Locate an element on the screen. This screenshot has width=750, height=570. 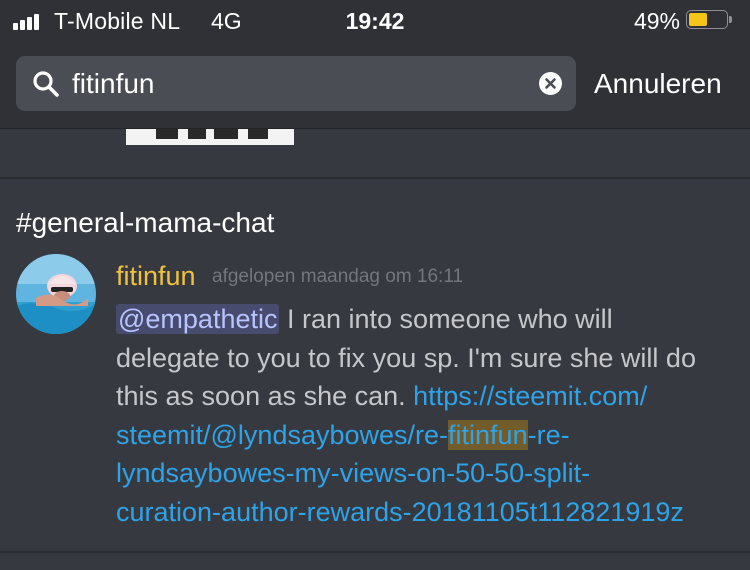
previous-result-image is located at coordinates (210, 137).